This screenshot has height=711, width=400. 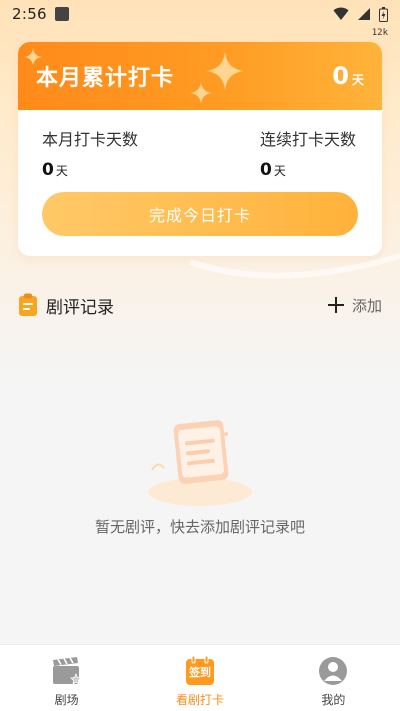 I want to click on signal-icon, so click(x=364, y=14).